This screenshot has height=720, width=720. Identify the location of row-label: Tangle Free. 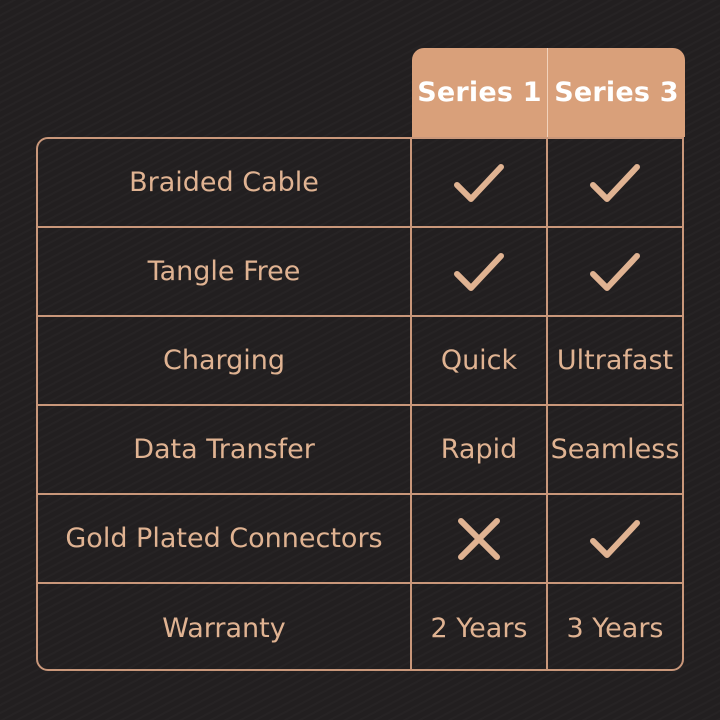
(225, 271).